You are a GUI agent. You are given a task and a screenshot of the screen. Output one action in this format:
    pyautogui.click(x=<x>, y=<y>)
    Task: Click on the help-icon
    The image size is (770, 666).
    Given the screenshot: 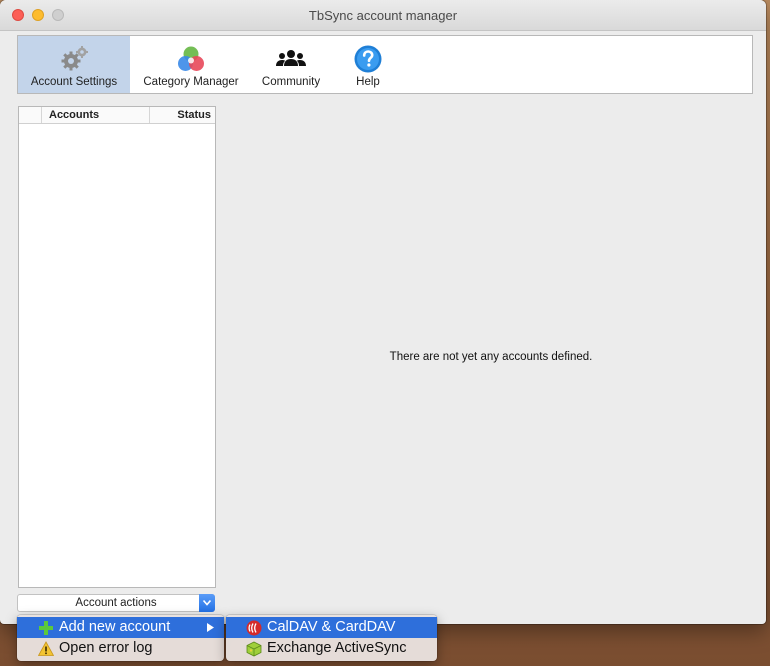 What is the action you would take?
    pyautogui.click(x=368, y=59)
    